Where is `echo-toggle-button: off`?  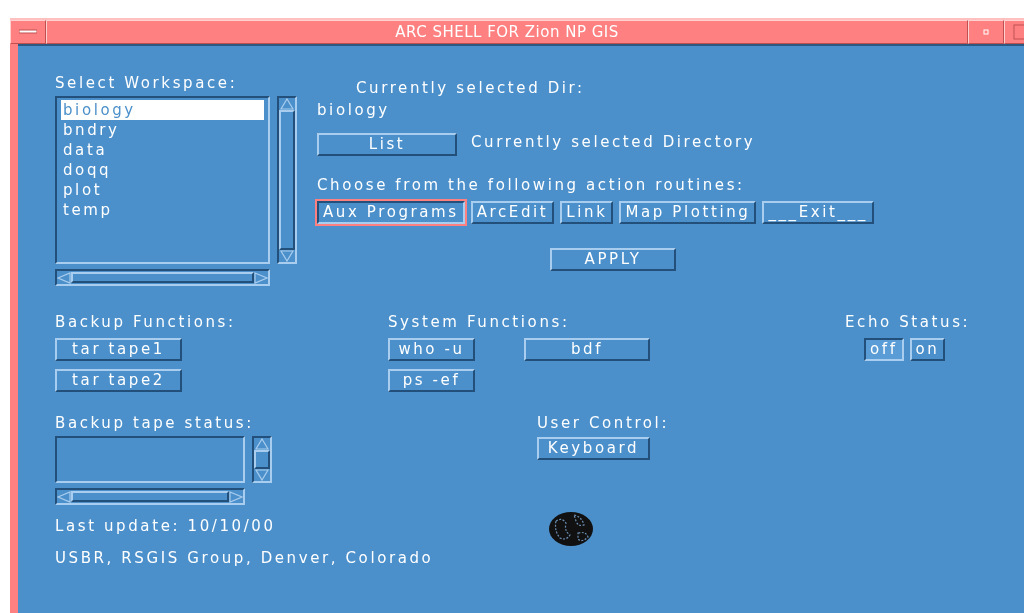 echo-toggle-button: off is located at coordinates (884, 349).